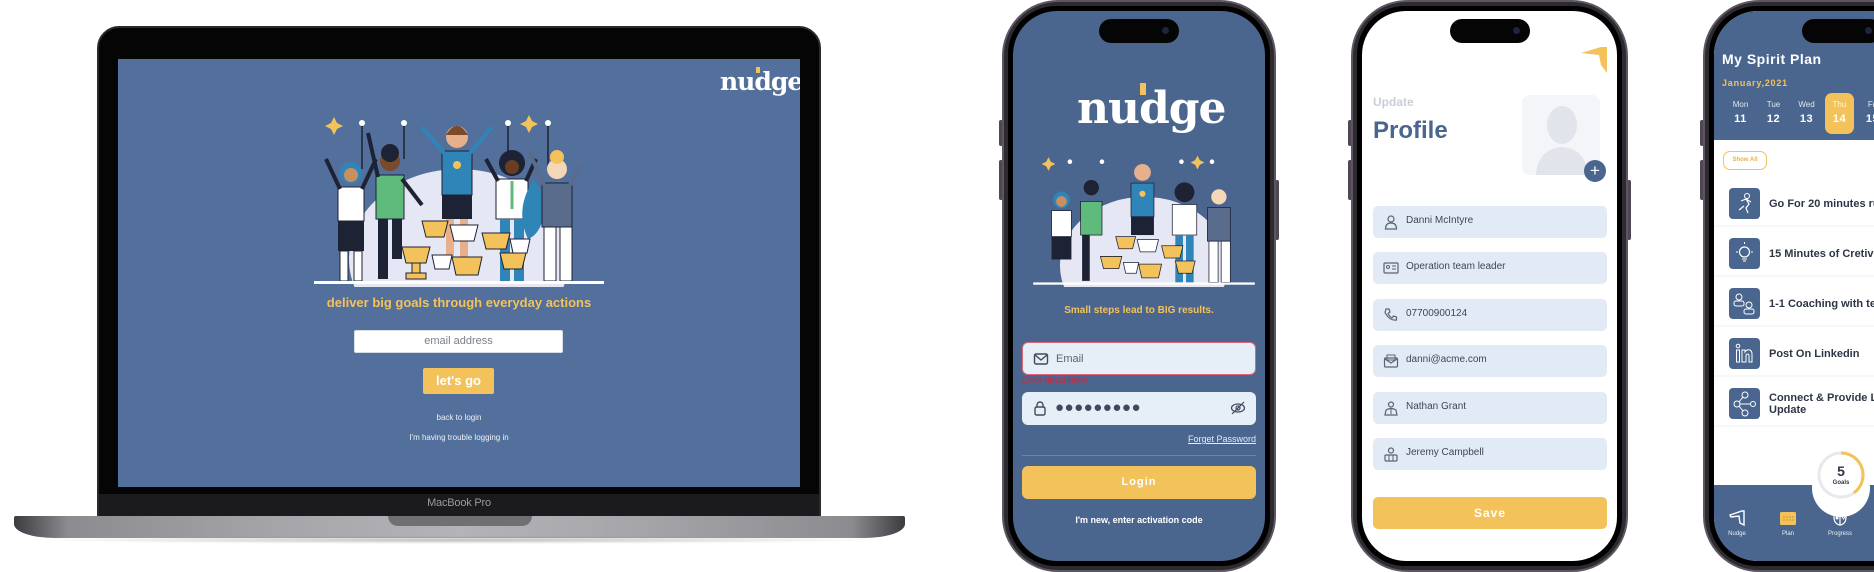  Describe the element at coordinates (1744, 253) in the screenshot. I see `lightbulb-icon` at that location.